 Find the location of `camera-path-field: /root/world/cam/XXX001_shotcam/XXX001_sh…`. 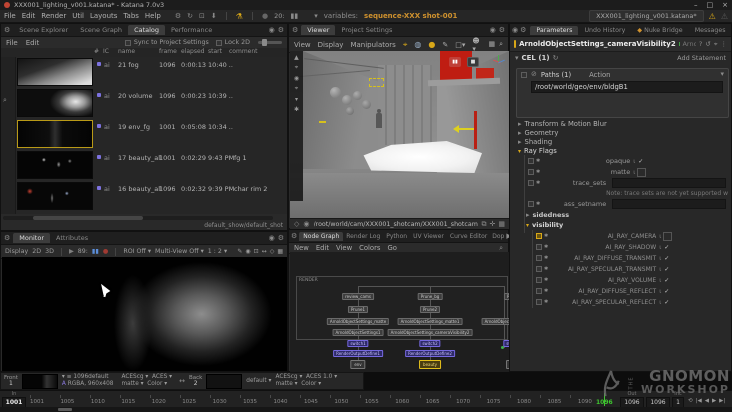

camera-path-field: /root/world/cam/XXX001_shotcam/XXX001_sh… is located at coordinates (396, 224).